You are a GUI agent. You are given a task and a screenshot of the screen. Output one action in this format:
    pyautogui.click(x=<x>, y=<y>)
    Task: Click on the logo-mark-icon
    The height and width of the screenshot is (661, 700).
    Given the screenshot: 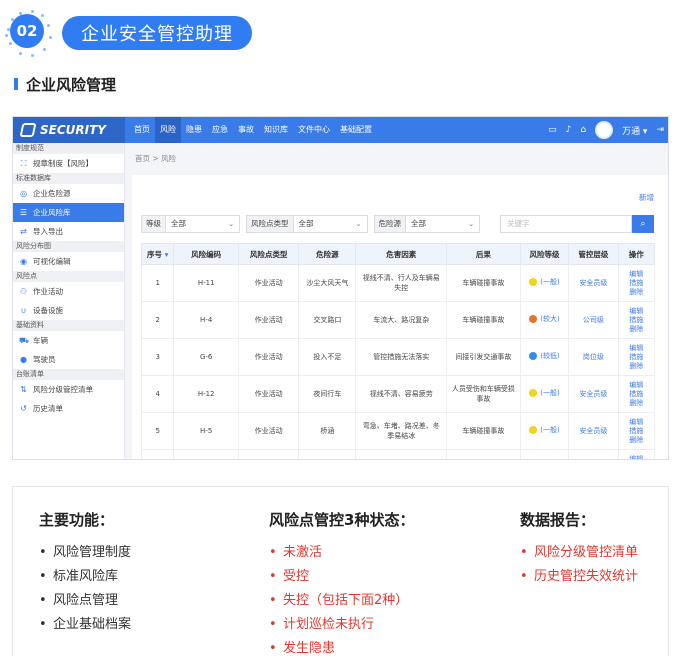 What is the action you would take?
    pyautogui.click(x=28, y=130)
    